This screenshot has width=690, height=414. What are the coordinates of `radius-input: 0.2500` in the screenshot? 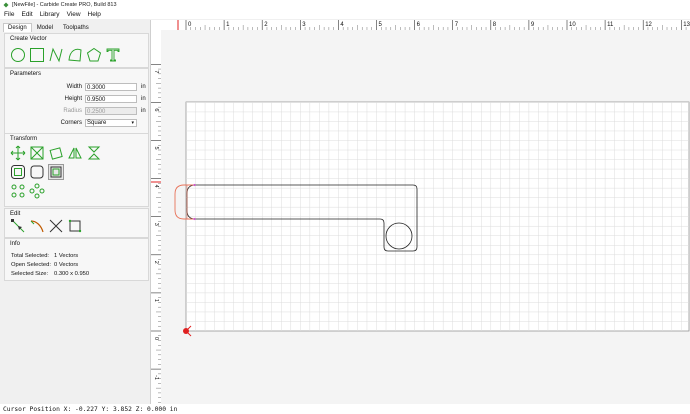 It's located at (111, 111).